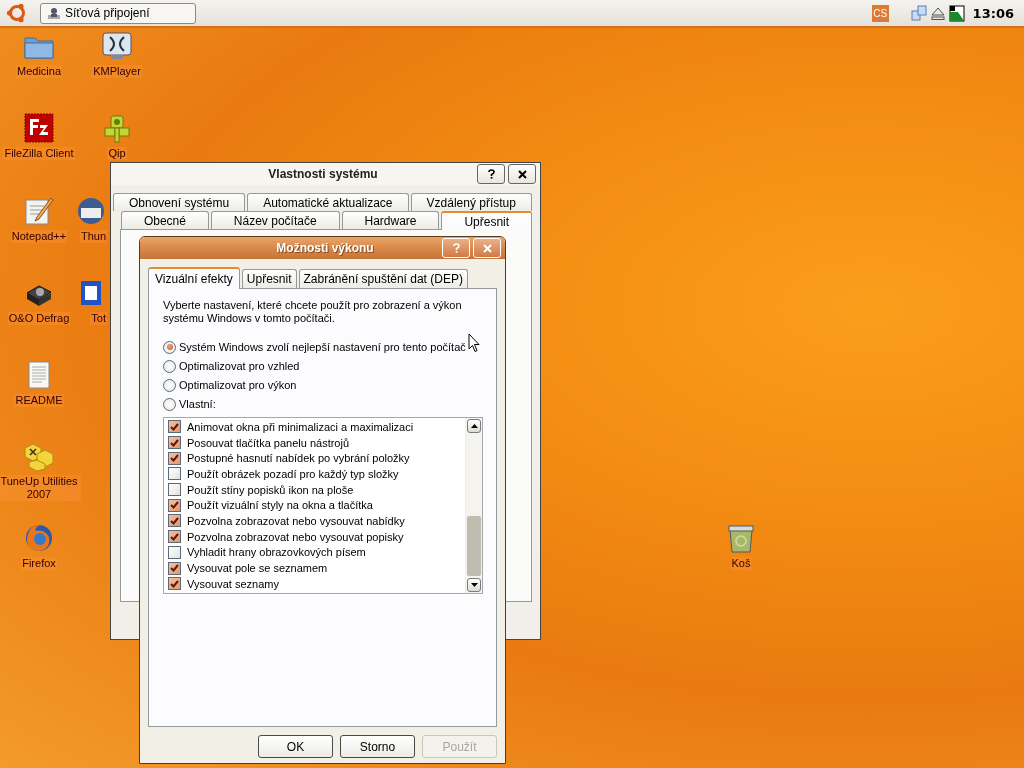 The image size is (1024, 768). Describe the element at coordinates (741, 563) in the screenshot. I see `desktop-icon-label: Koš` at that location.